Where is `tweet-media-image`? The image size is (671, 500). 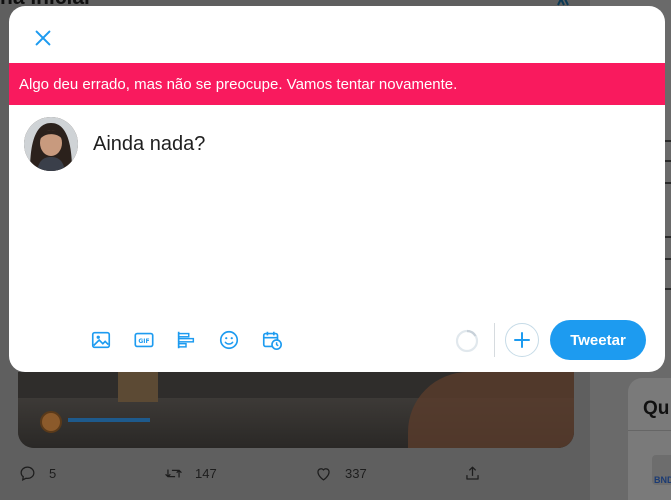
tweet-media-image is located at coordinates (296, 410).